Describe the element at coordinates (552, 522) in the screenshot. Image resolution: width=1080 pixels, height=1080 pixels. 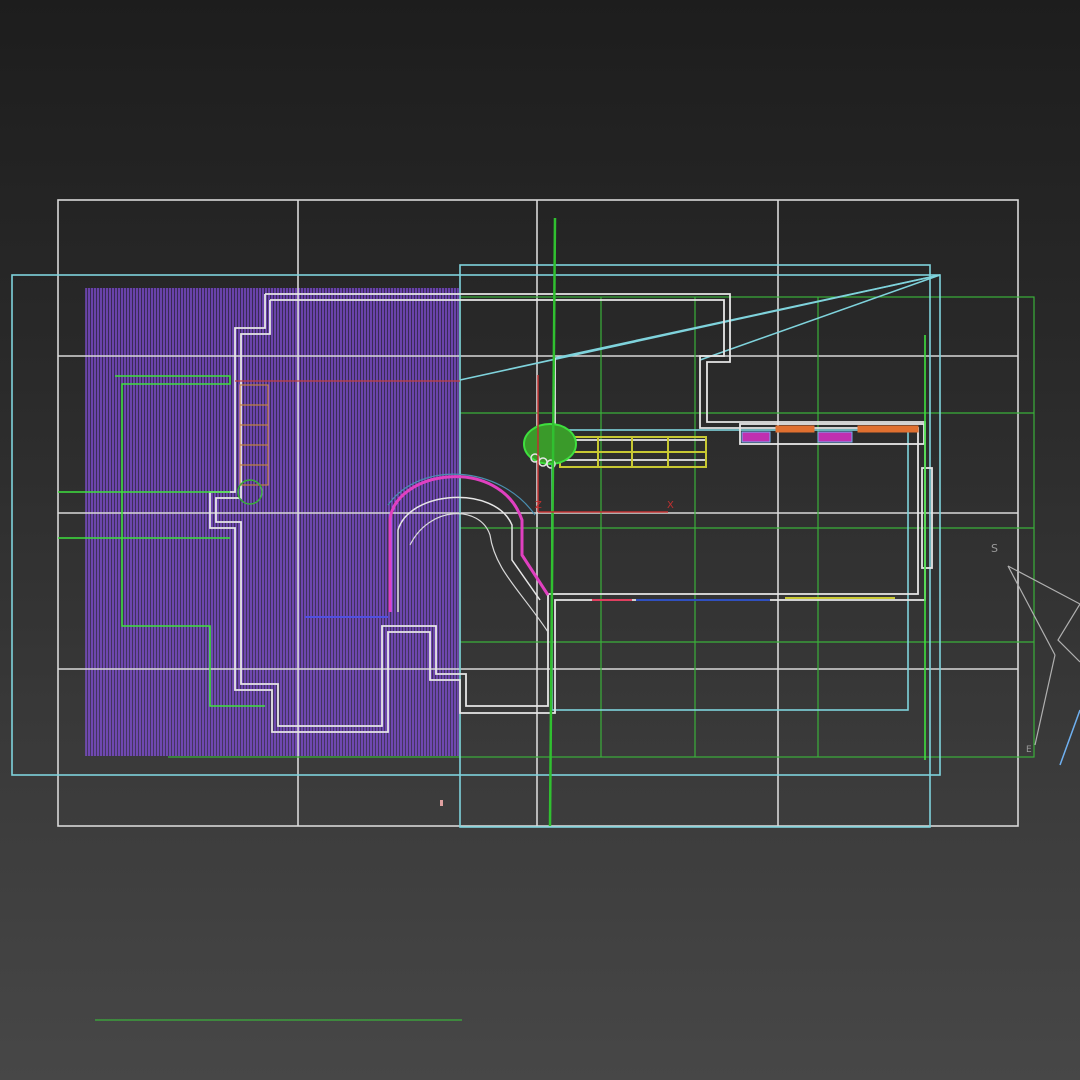
I see `axis-y-line` at that location.